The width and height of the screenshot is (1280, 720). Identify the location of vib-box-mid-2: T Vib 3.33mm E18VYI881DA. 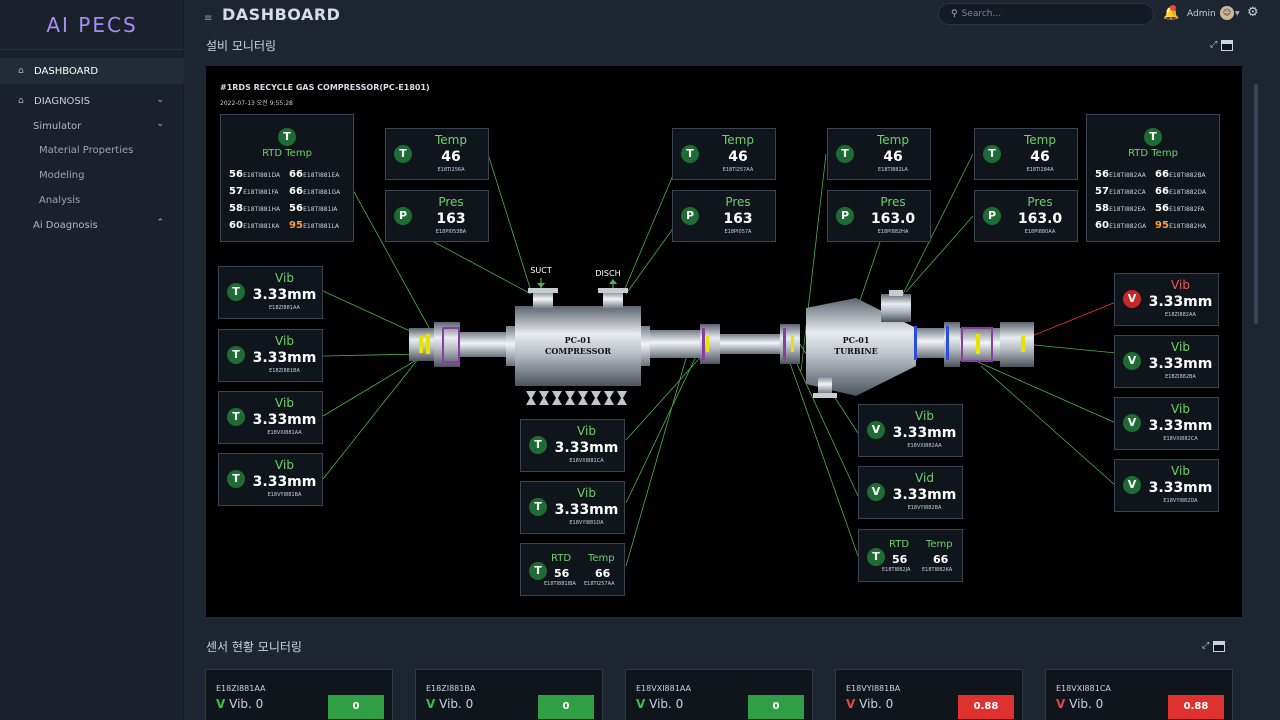
(572, 507).